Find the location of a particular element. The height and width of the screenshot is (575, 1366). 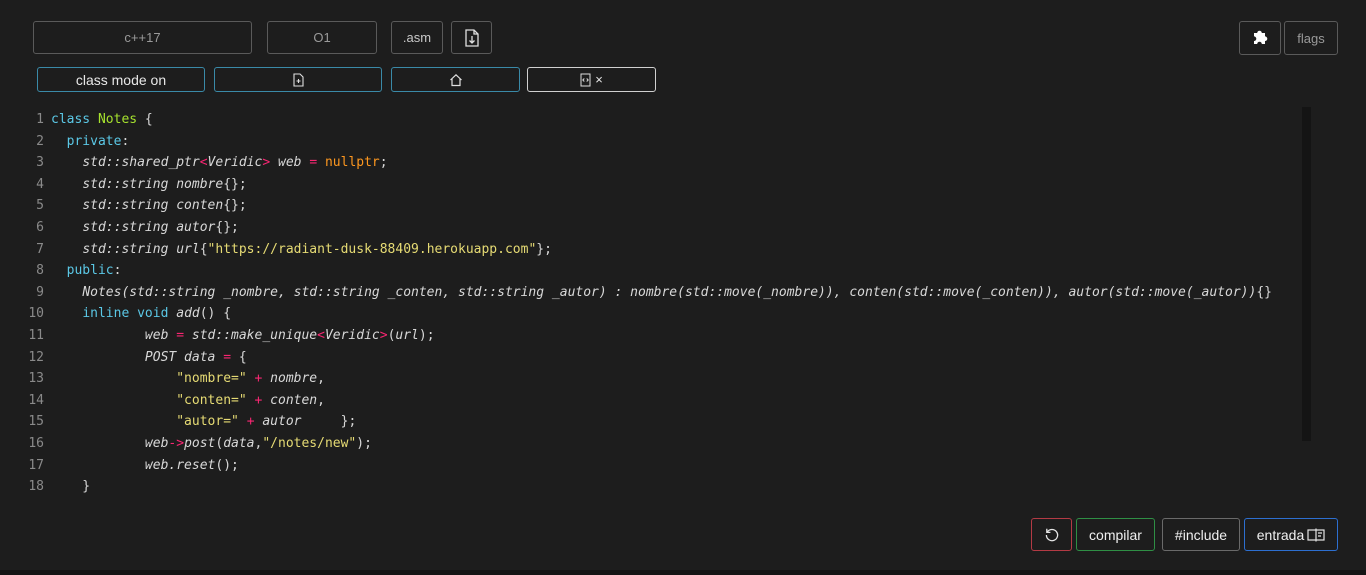

line-number: 4 is located at coordinates (40, 184).